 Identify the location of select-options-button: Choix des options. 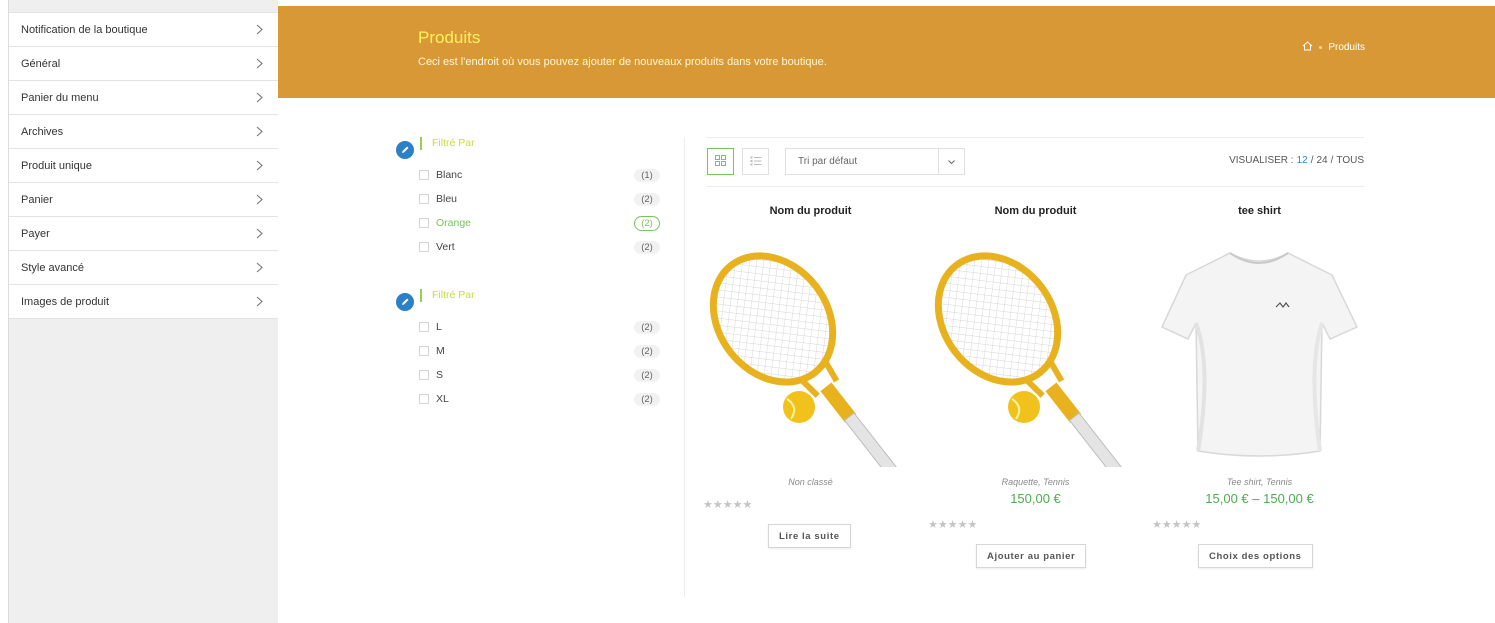
(1255, 556).